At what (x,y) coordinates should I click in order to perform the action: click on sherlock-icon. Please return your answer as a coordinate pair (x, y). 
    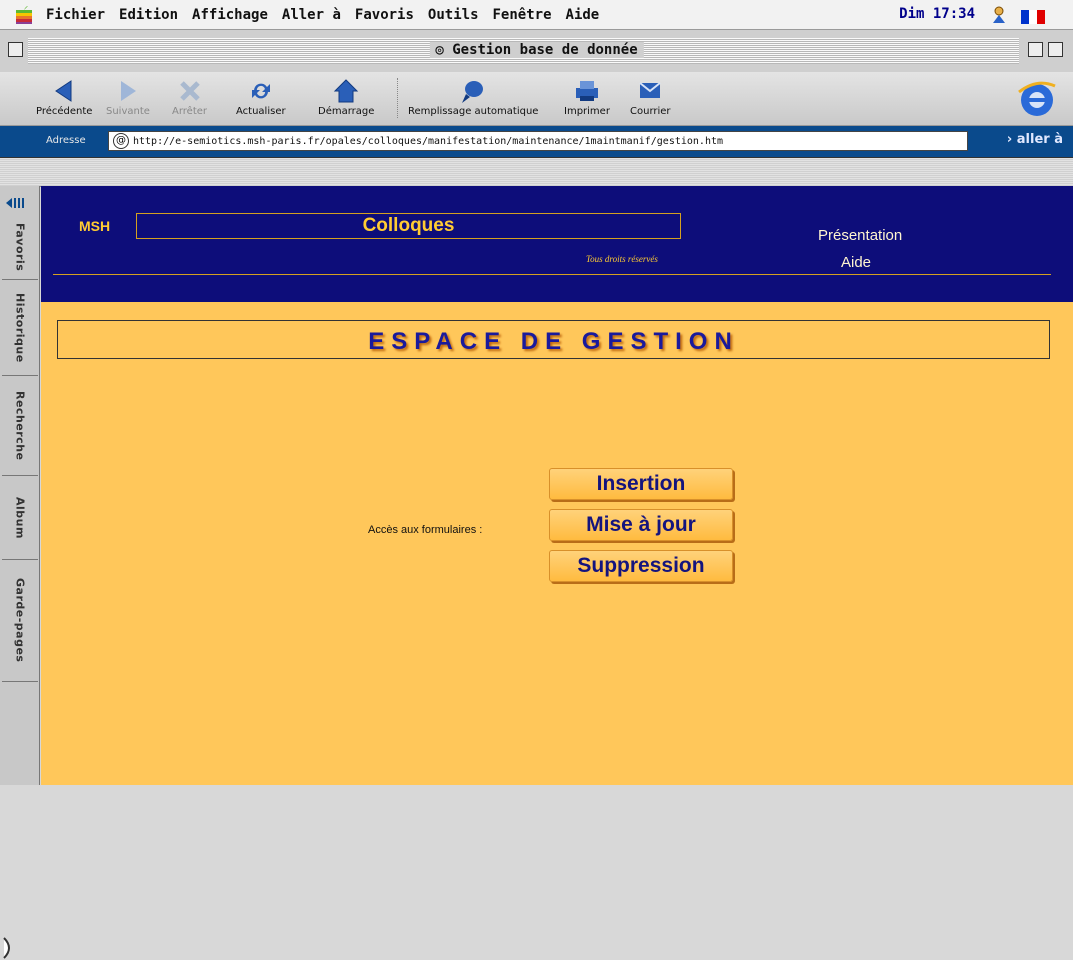
    Looking at the image, I should click on (1000, 15).